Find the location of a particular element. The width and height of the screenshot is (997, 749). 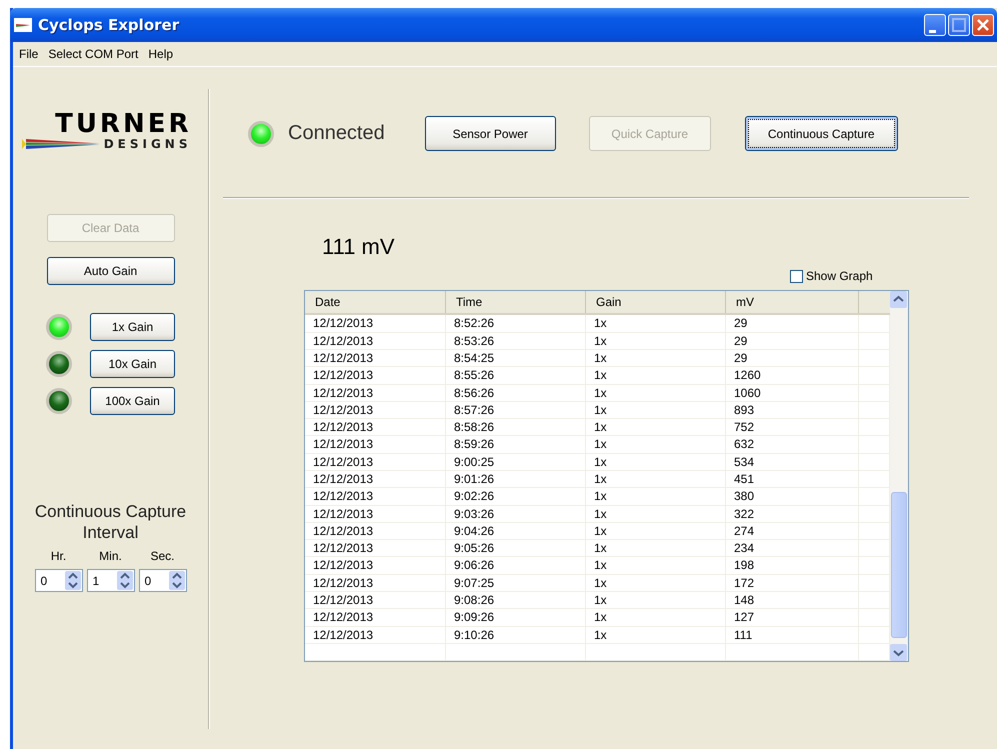

logo-subtitle: DESIGNS is located at coordinates (148, 144).